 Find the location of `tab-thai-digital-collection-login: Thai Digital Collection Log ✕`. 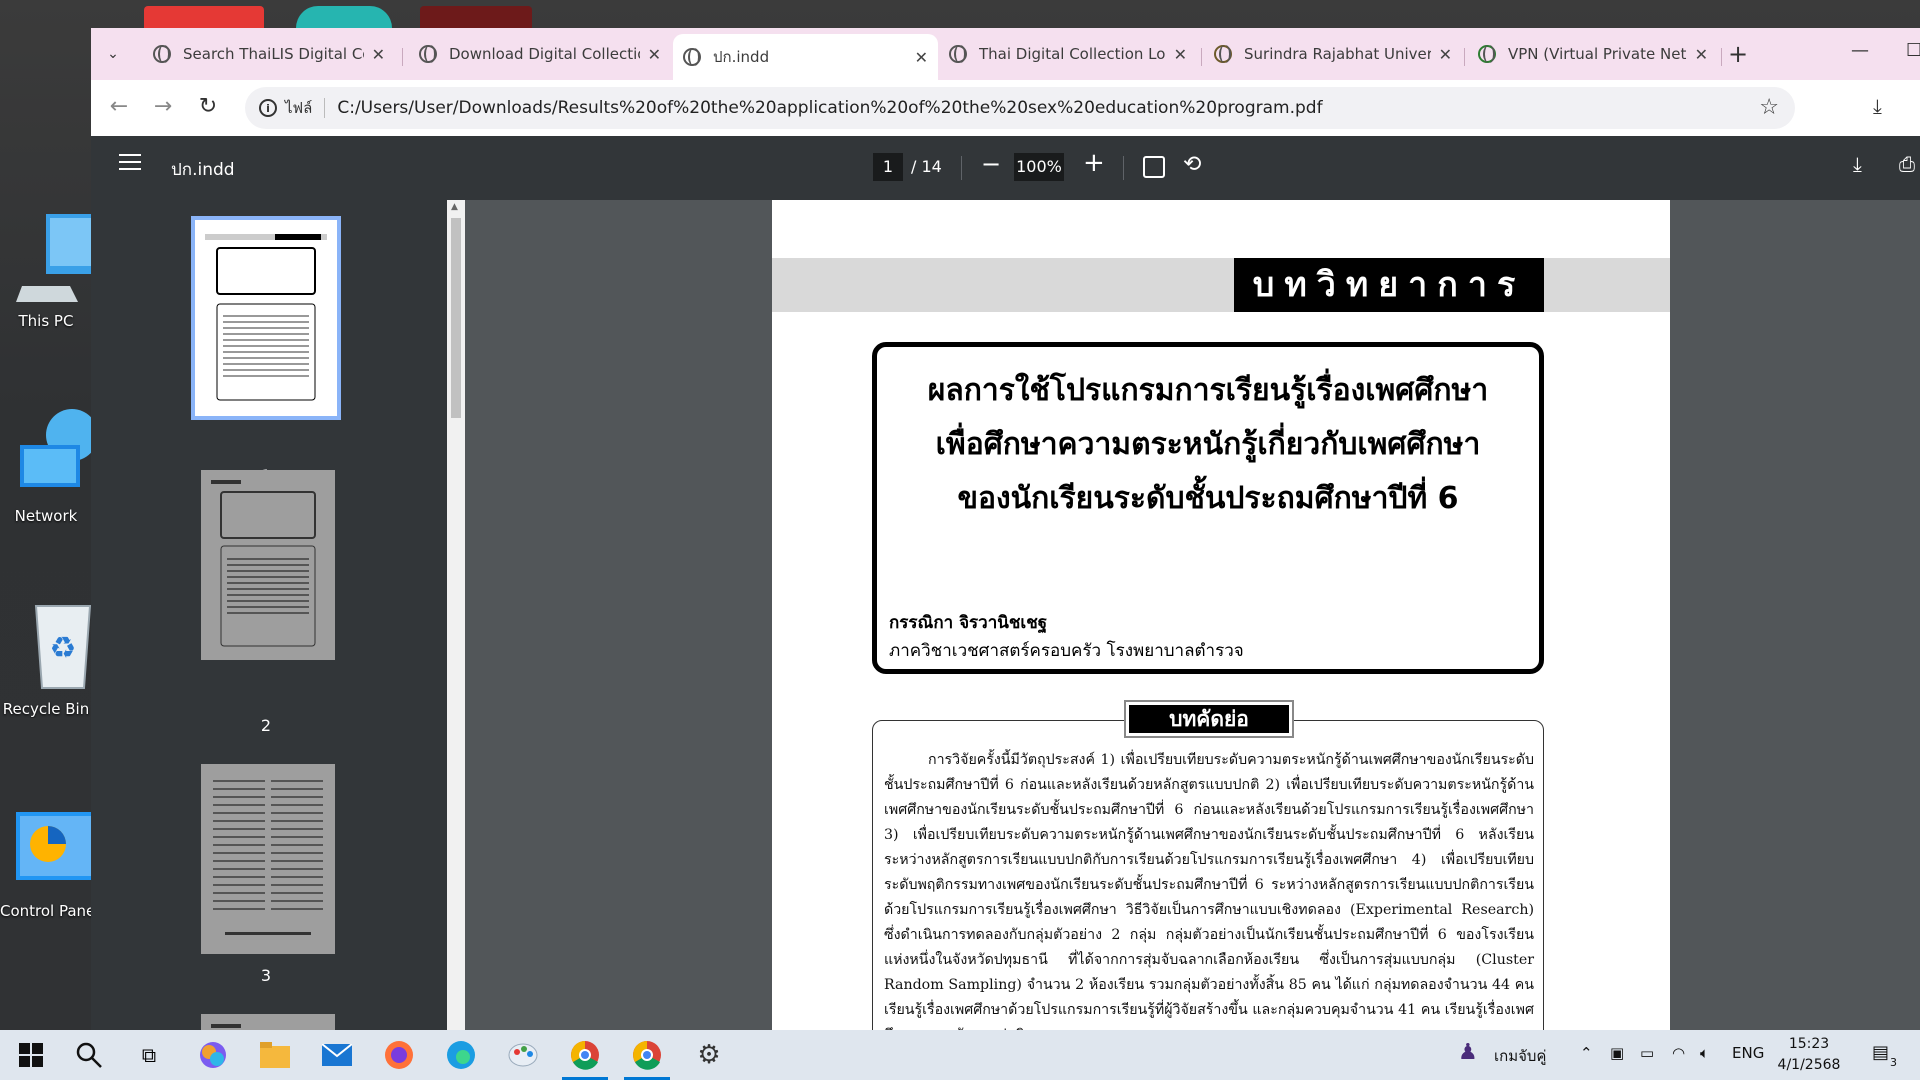

tab-thai-digital-collection-login: Thai Digital Collection Log ✕ is located at coordinates (1068, 54).